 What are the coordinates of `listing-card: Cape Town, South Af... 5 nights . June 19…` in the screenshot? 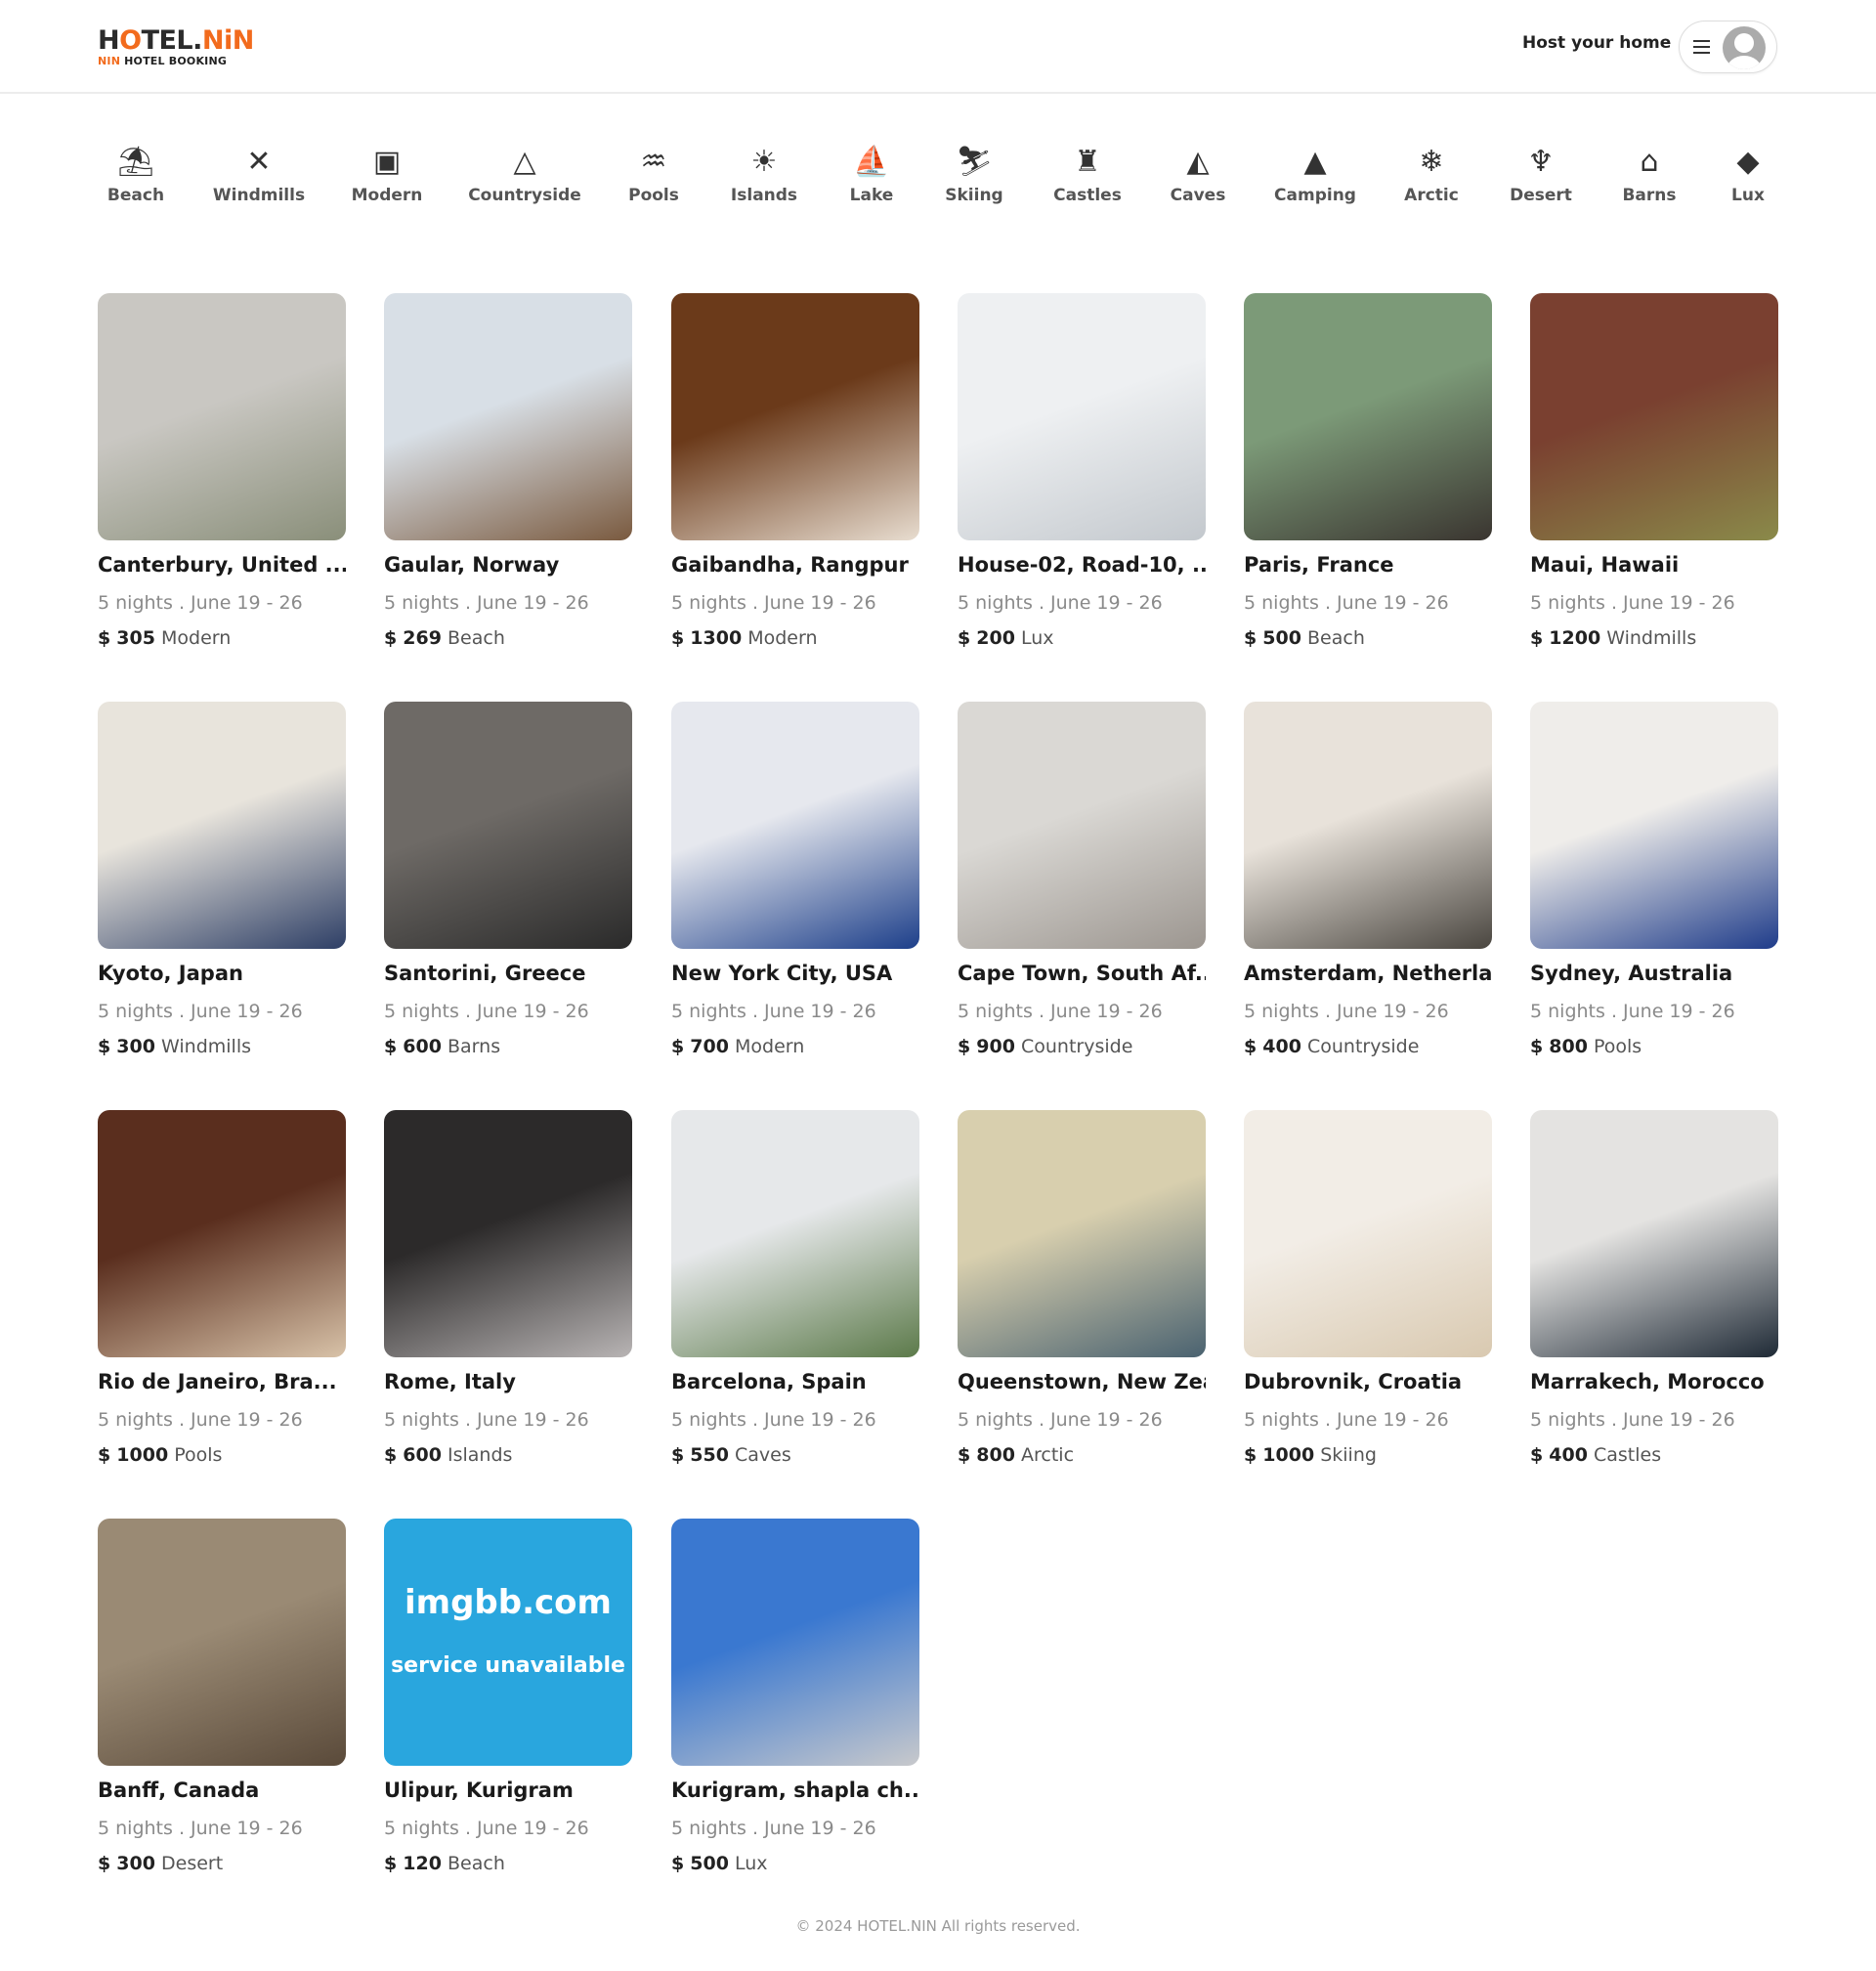 It's located at (1082, 879).